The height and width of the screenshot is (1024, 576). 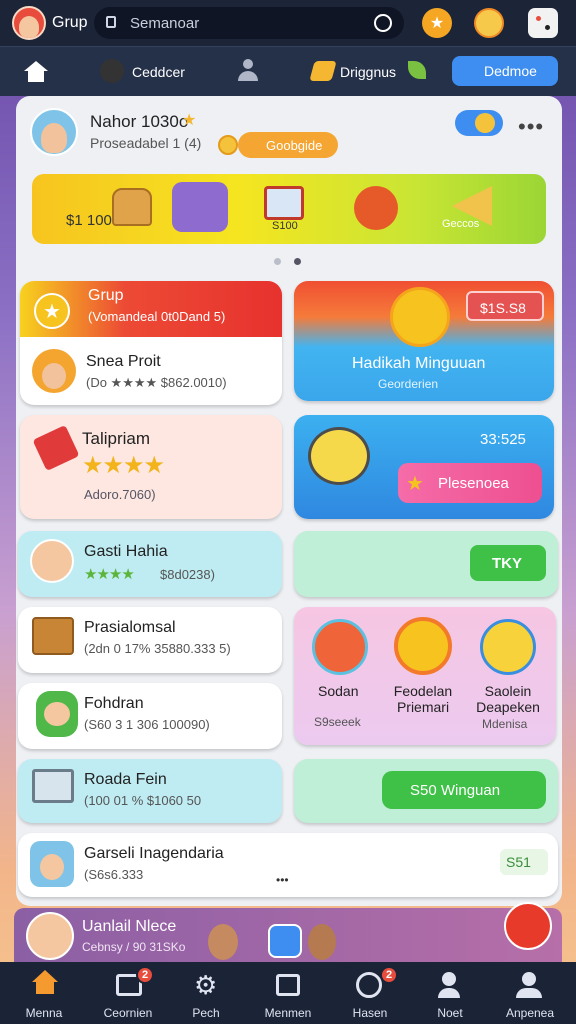 I want to click on compass-icon, so click(x=369, y=985).